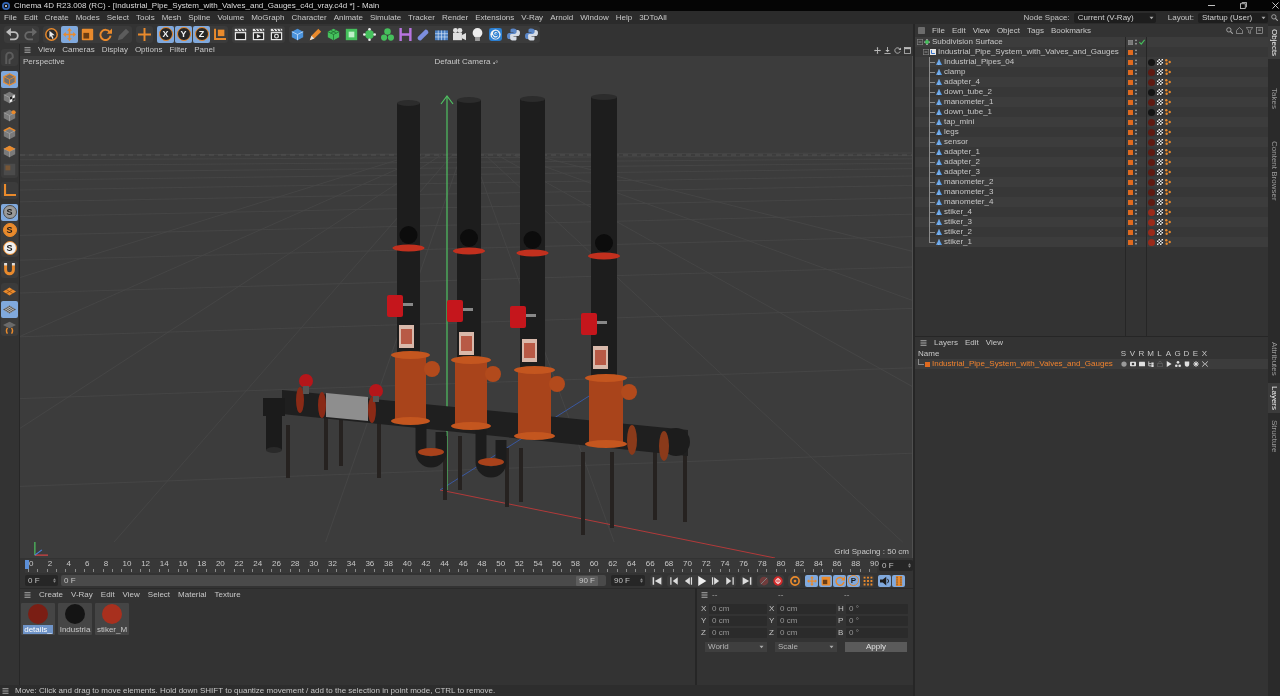 Image resolution: width=1280 pixels, height=696 pixels. What do you see at coordinates (673, 580) in the screenshot?
I see `previous-key-button` at bounding box center [673, 580].